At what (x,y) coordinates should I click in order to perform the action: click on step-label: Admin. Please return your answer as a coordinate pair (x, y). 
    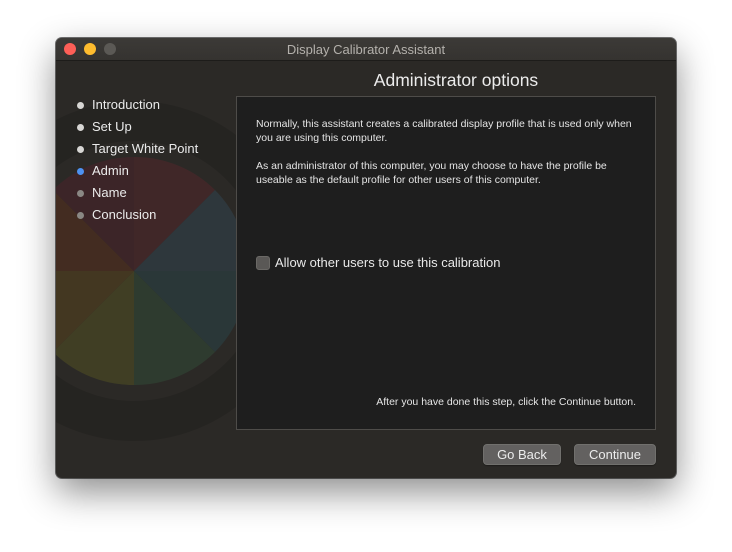
    Looking at the image, I should click on (110, 170).